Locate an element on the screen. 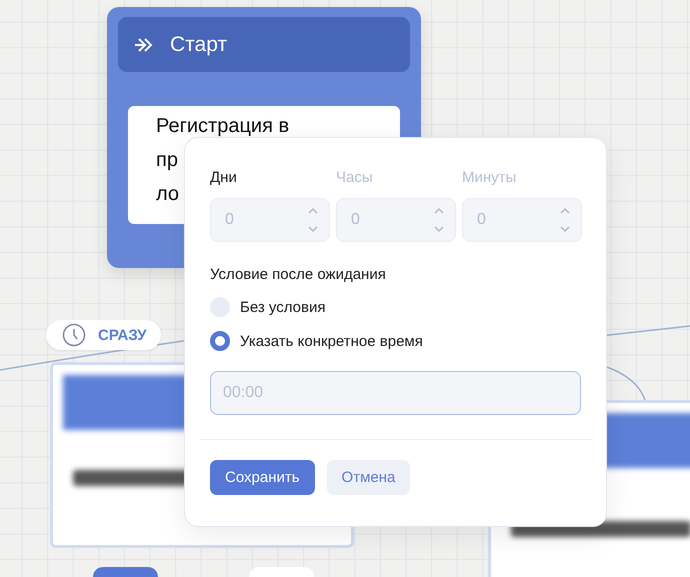  field-label: Дни is located at coordinates (224, 178).